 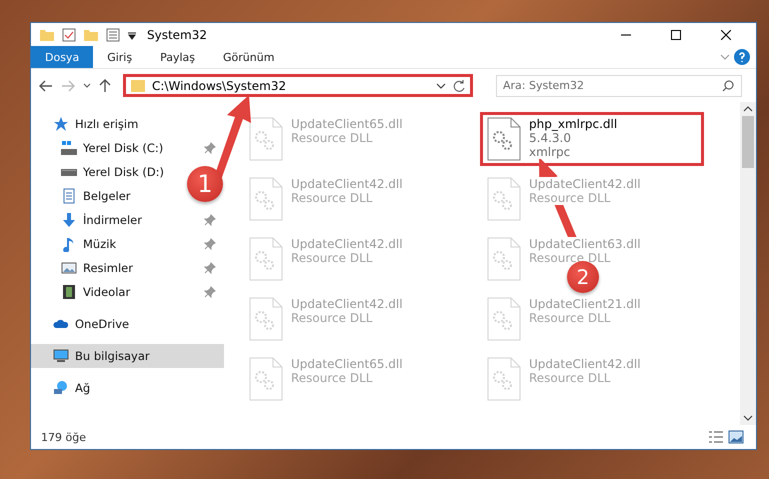 I want to click on scrollbar-thumb, so click(x=748, y=142).